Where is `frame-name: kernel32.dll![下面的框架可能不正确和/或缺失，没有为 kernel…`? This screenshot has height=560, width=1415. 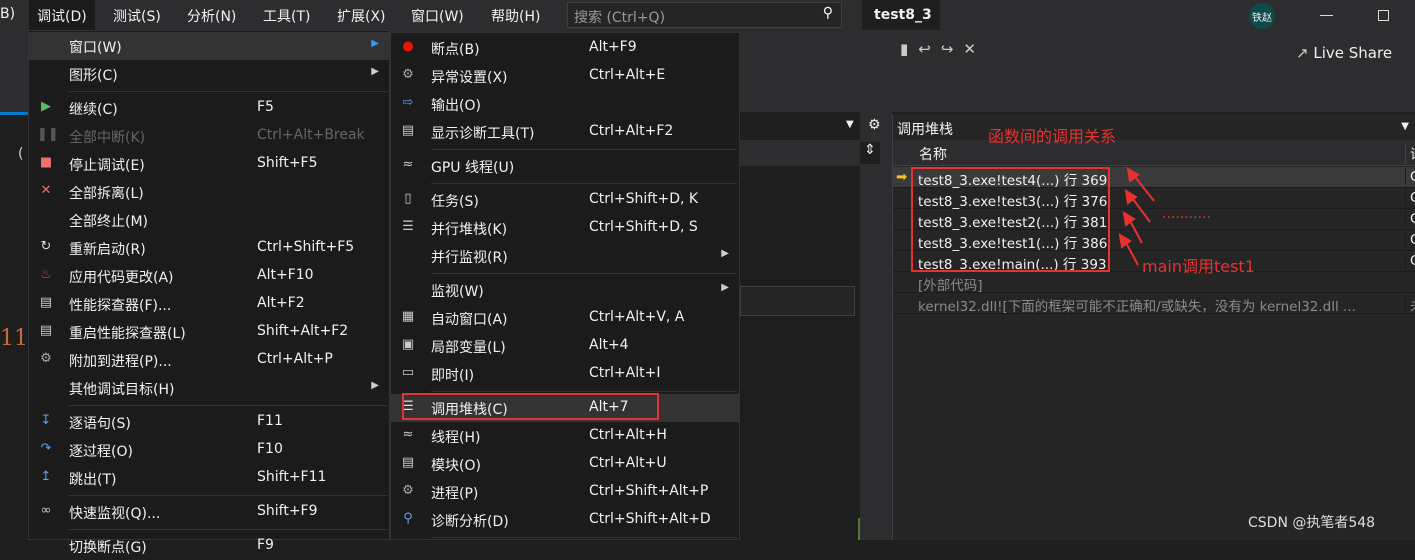
frame-name: kernel32.dll![下面的框架可能不正确和/或缺失，没有为 kernel… is located at coordinates (1137, 307).